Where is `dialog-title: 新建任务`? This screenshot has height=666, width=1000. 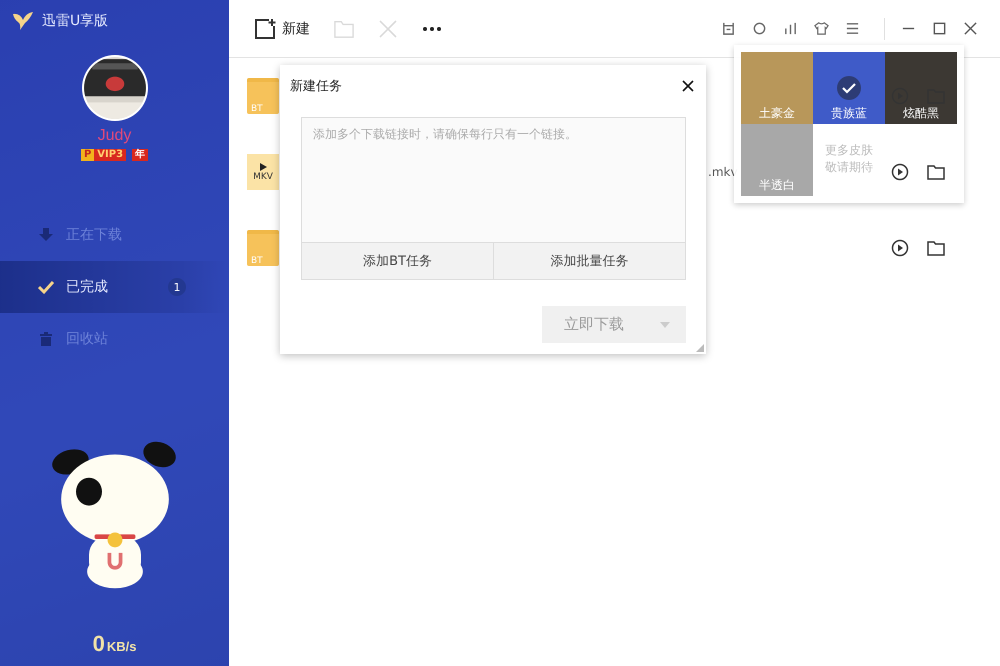 dialog-title: 新建任务 is located at coordinates (316, 86).